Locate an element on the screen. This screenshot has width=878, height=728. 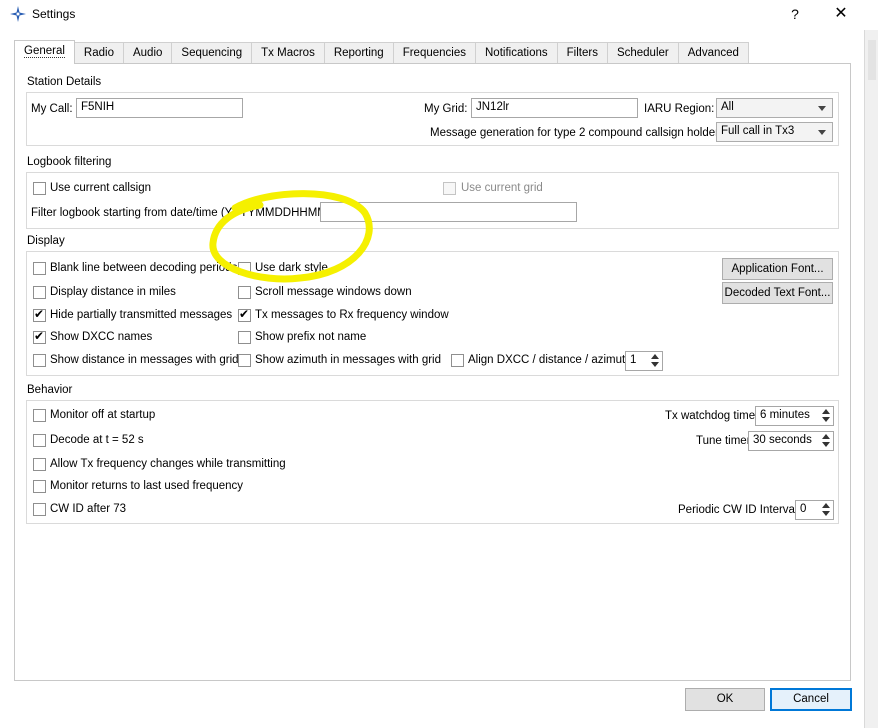
watchdog-timer-value: 6 minutes is located at coordinates (785, 415).